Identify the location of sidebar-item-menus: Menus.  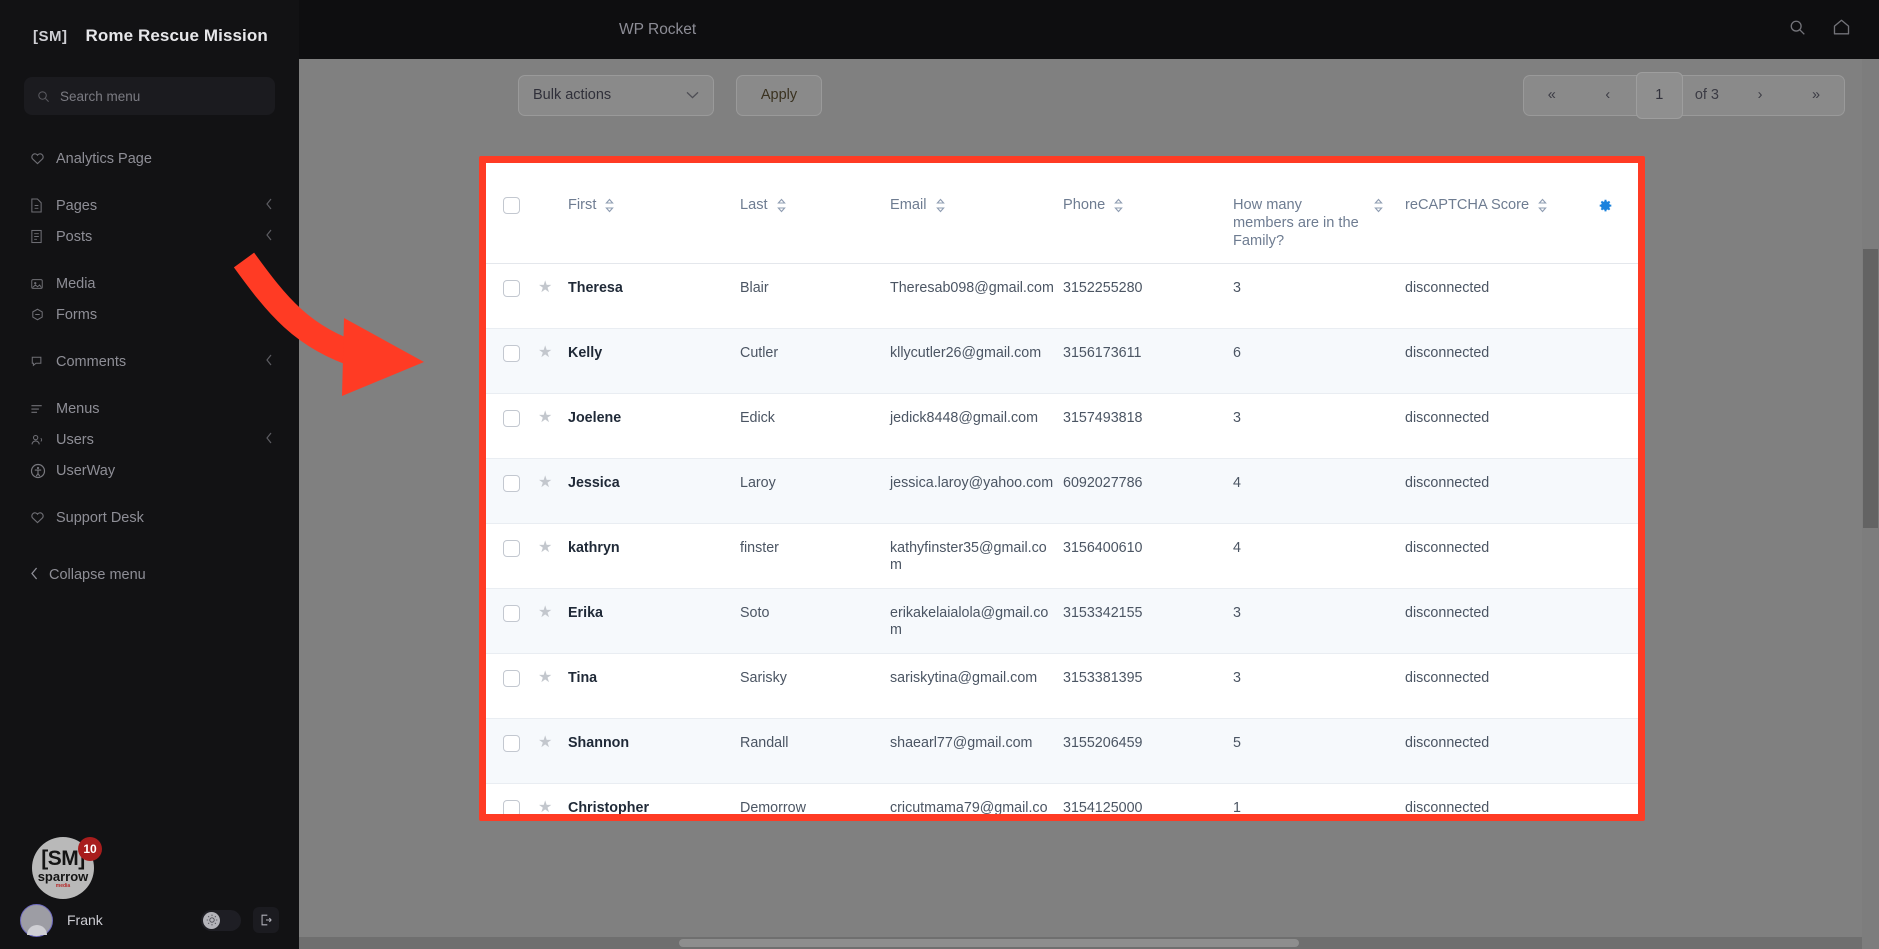
(149, 408).